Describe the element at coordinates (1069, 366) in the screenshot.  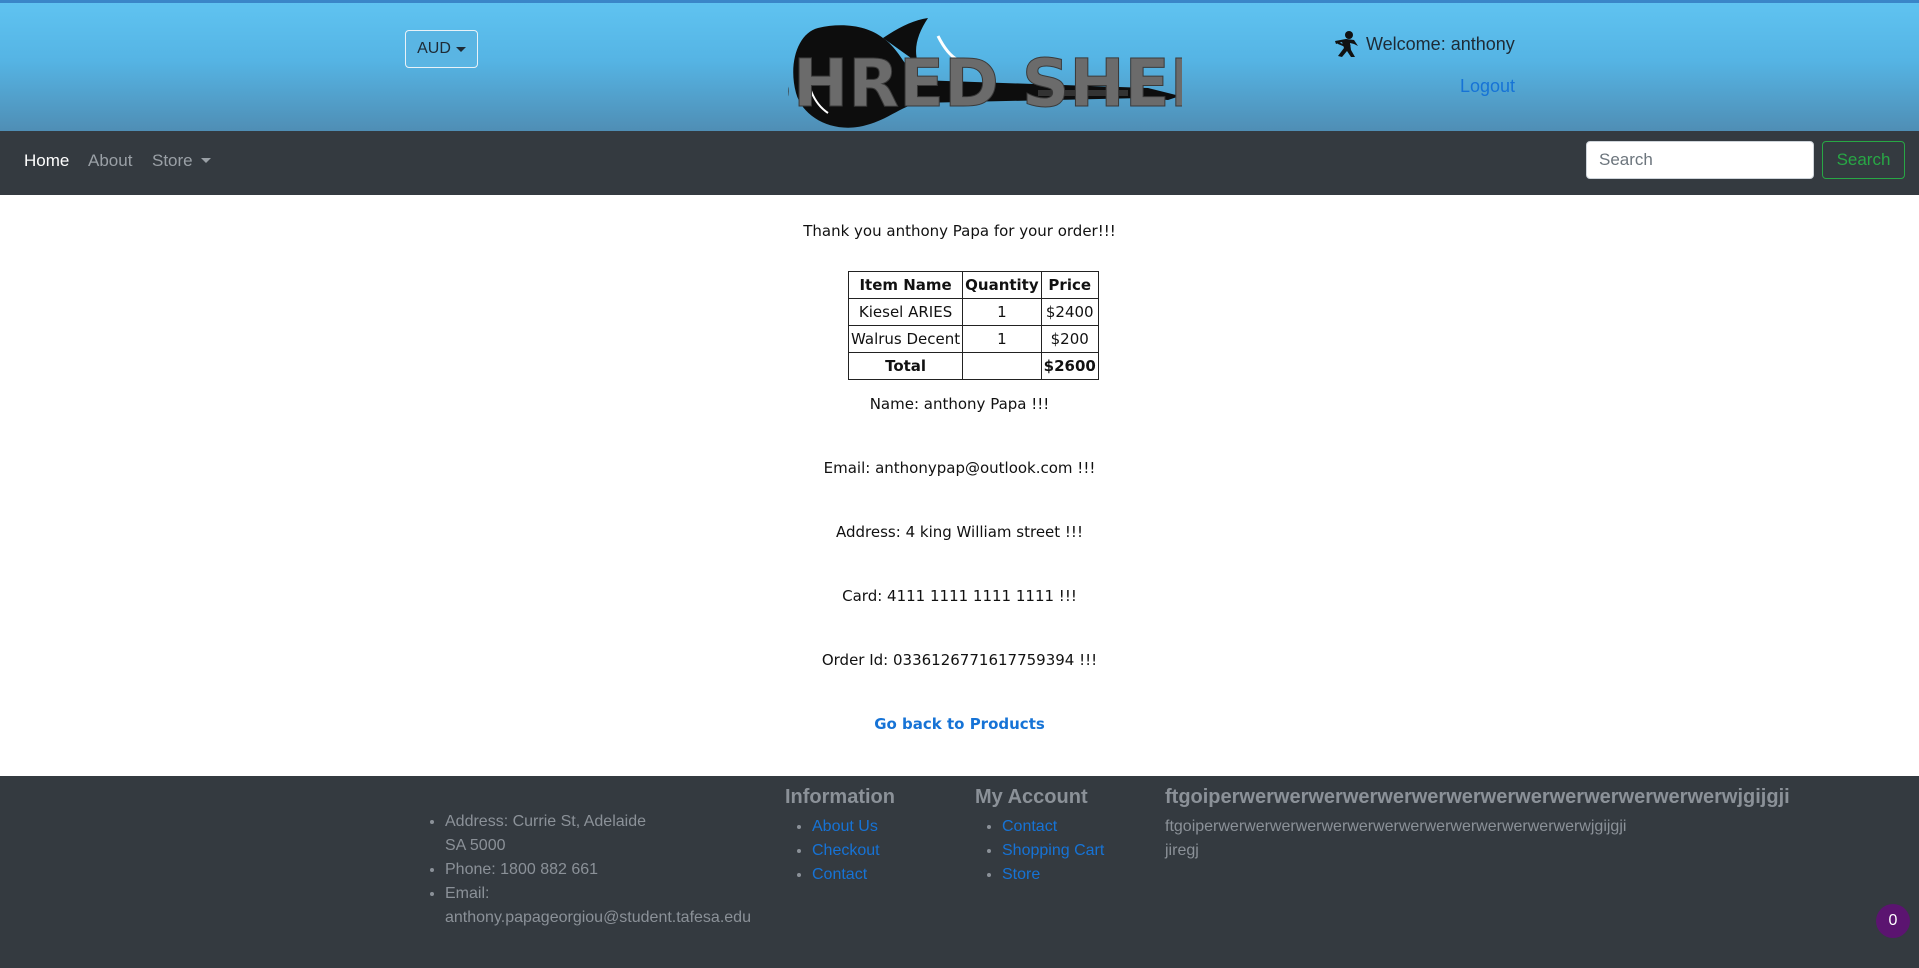
I see `total-value: $2600` at that location.